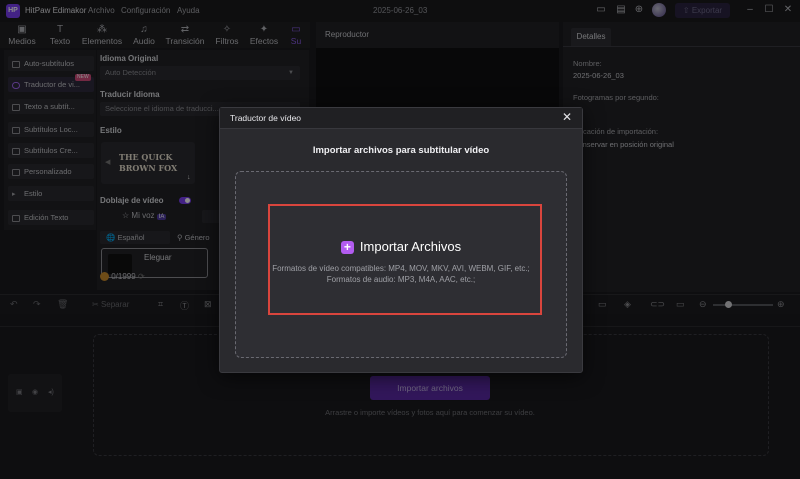  Describe the element at coordinates (266, 118) in the screenshot. I see `dialog-title: Traductor de vídeo` at that location.